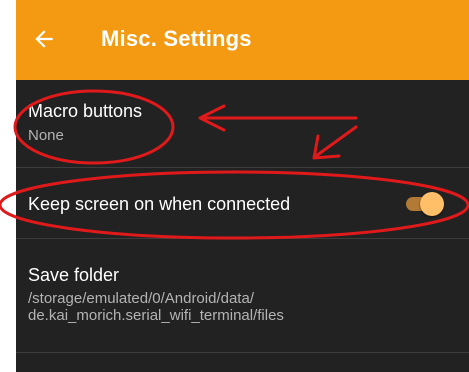  Describe the element at coordinates (176, 38) in the screenshot. I see `page-title: Misc. Settings` at that location.